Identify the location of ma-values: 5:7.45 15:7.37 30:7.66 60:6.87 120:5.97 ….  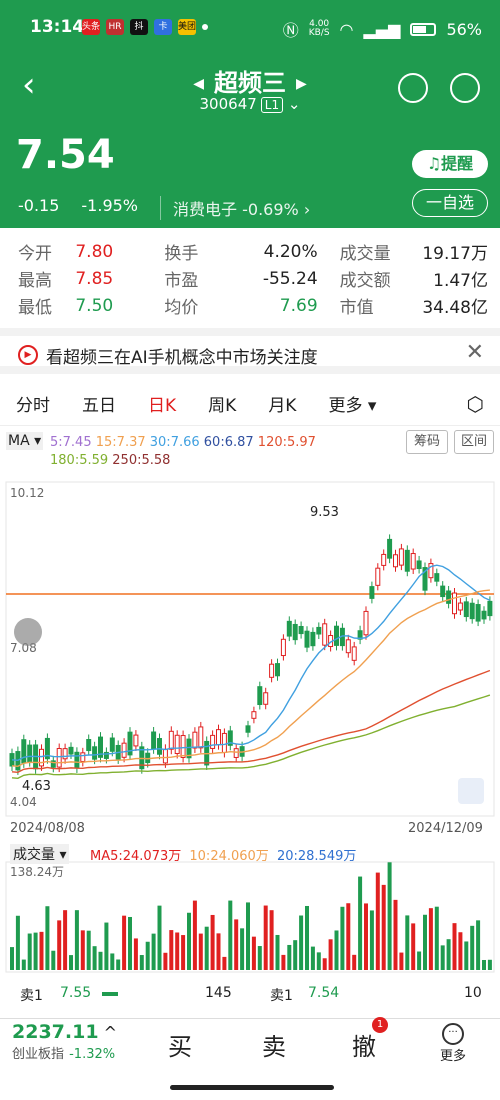
(225, 452).